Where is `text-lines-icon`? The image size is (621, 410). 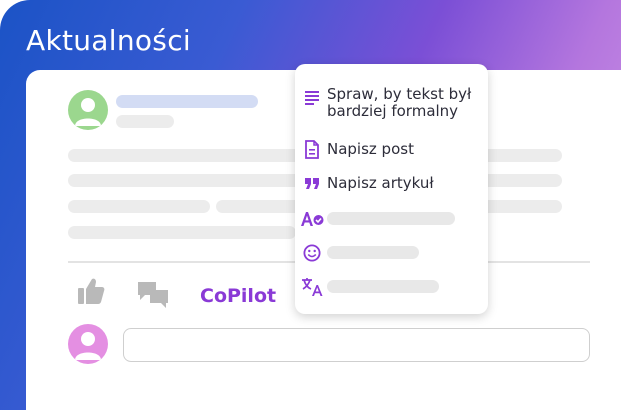
text-lines-icon is located at coordinates (312, 97).